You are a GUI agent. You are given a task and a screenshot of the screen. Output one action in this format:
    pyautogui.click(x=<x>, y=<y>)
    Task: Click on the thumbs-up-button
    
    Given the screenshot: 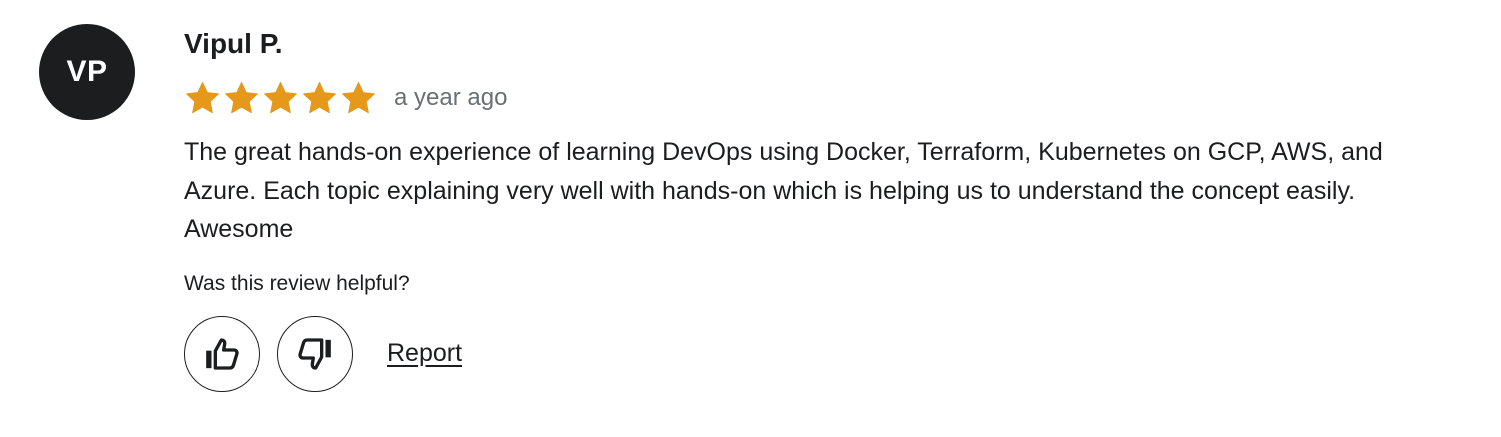 What is the action you would take?
    pyautogui.click(x=222, y=353)
    